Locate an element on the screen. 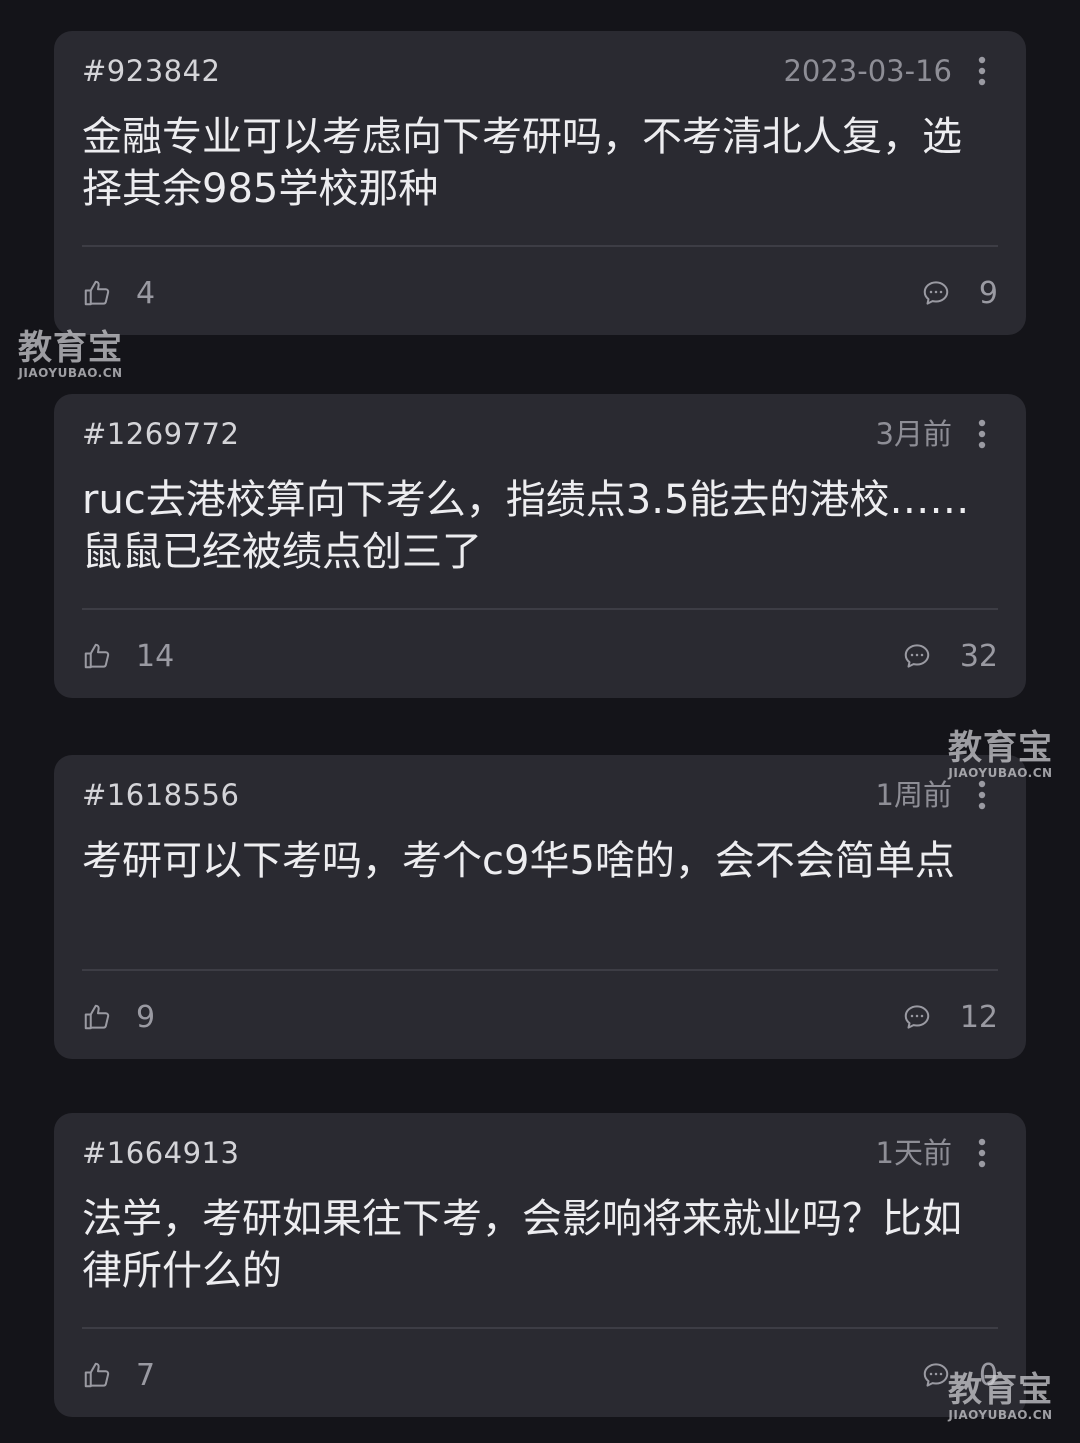 The image size is (1080, 1443). post-id: #923842 is located at coordinates (151, 71).